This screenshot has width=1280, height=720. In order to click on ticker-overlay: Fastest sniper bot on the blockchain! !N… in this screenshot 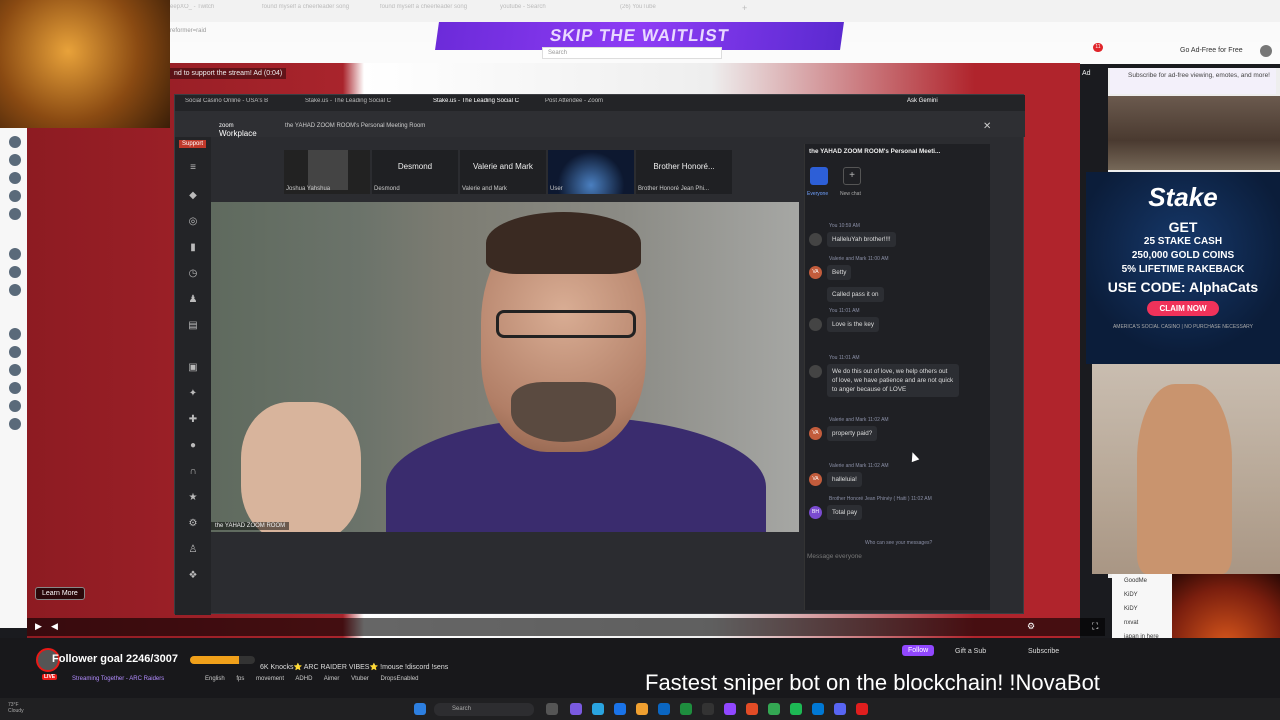, I will do `click(872, 682)`.